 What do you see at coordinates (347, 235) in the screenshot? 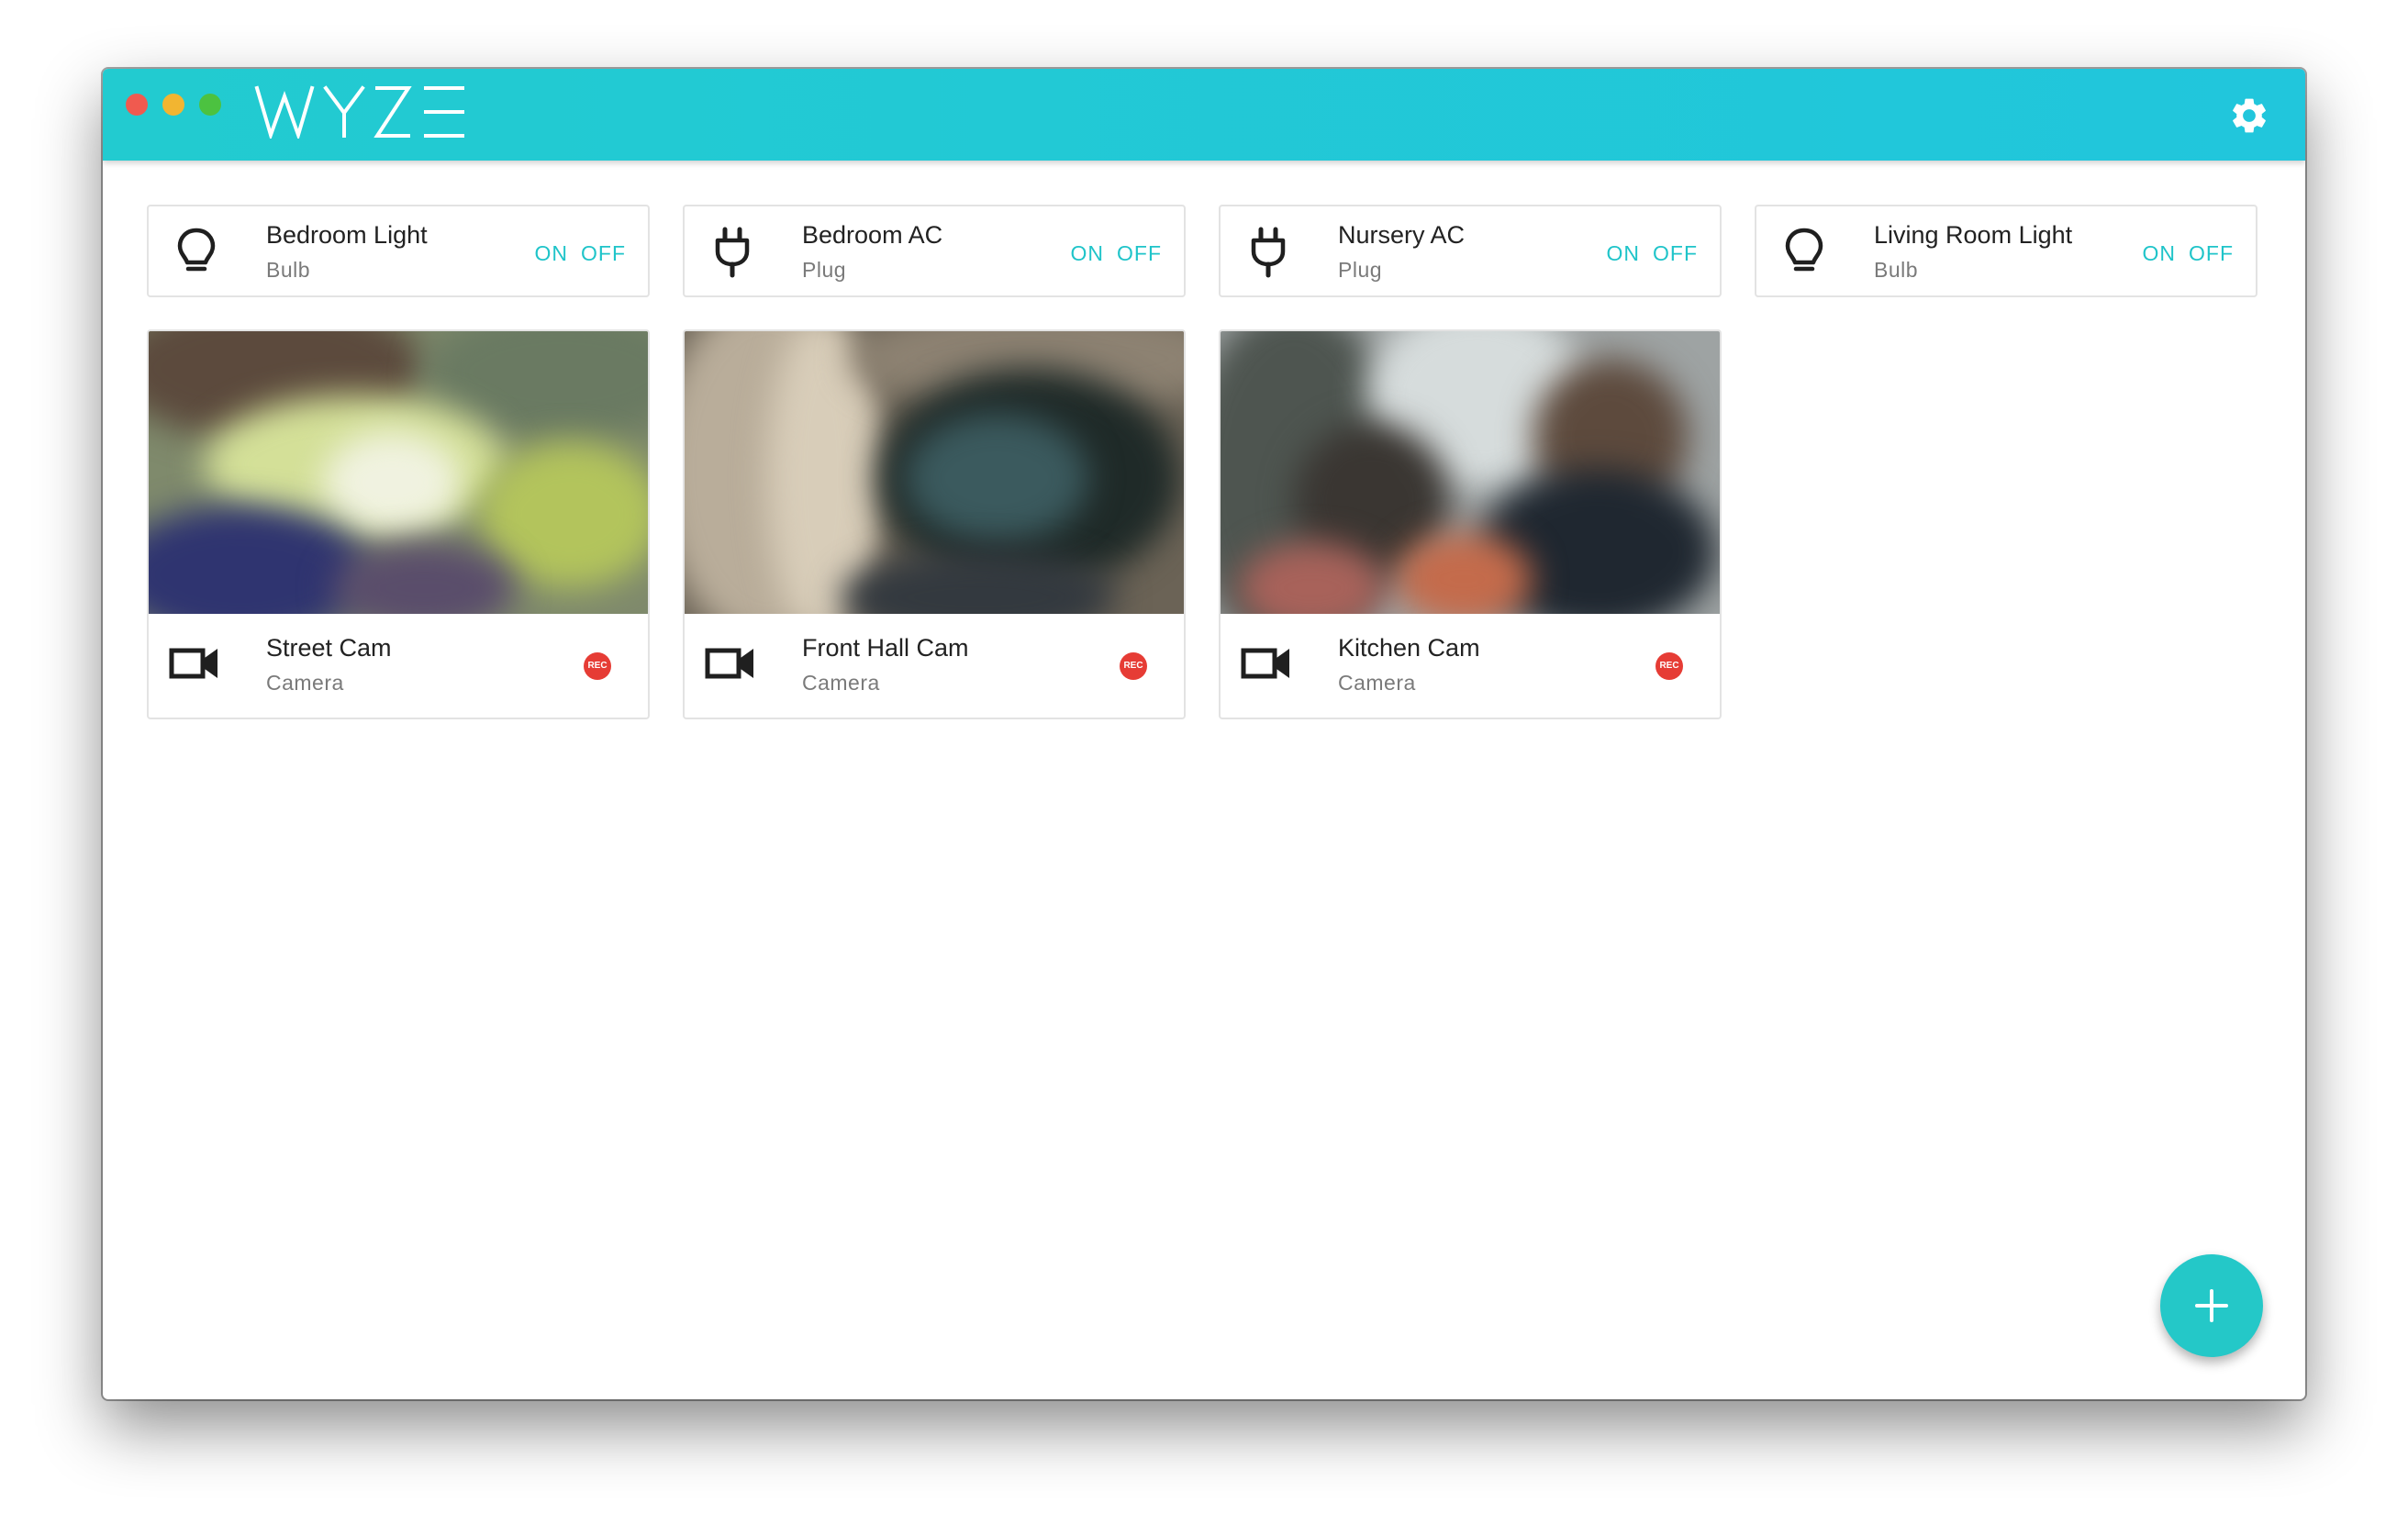
I see `device-name: Bedroom Light` at bounding box center [347, 235].